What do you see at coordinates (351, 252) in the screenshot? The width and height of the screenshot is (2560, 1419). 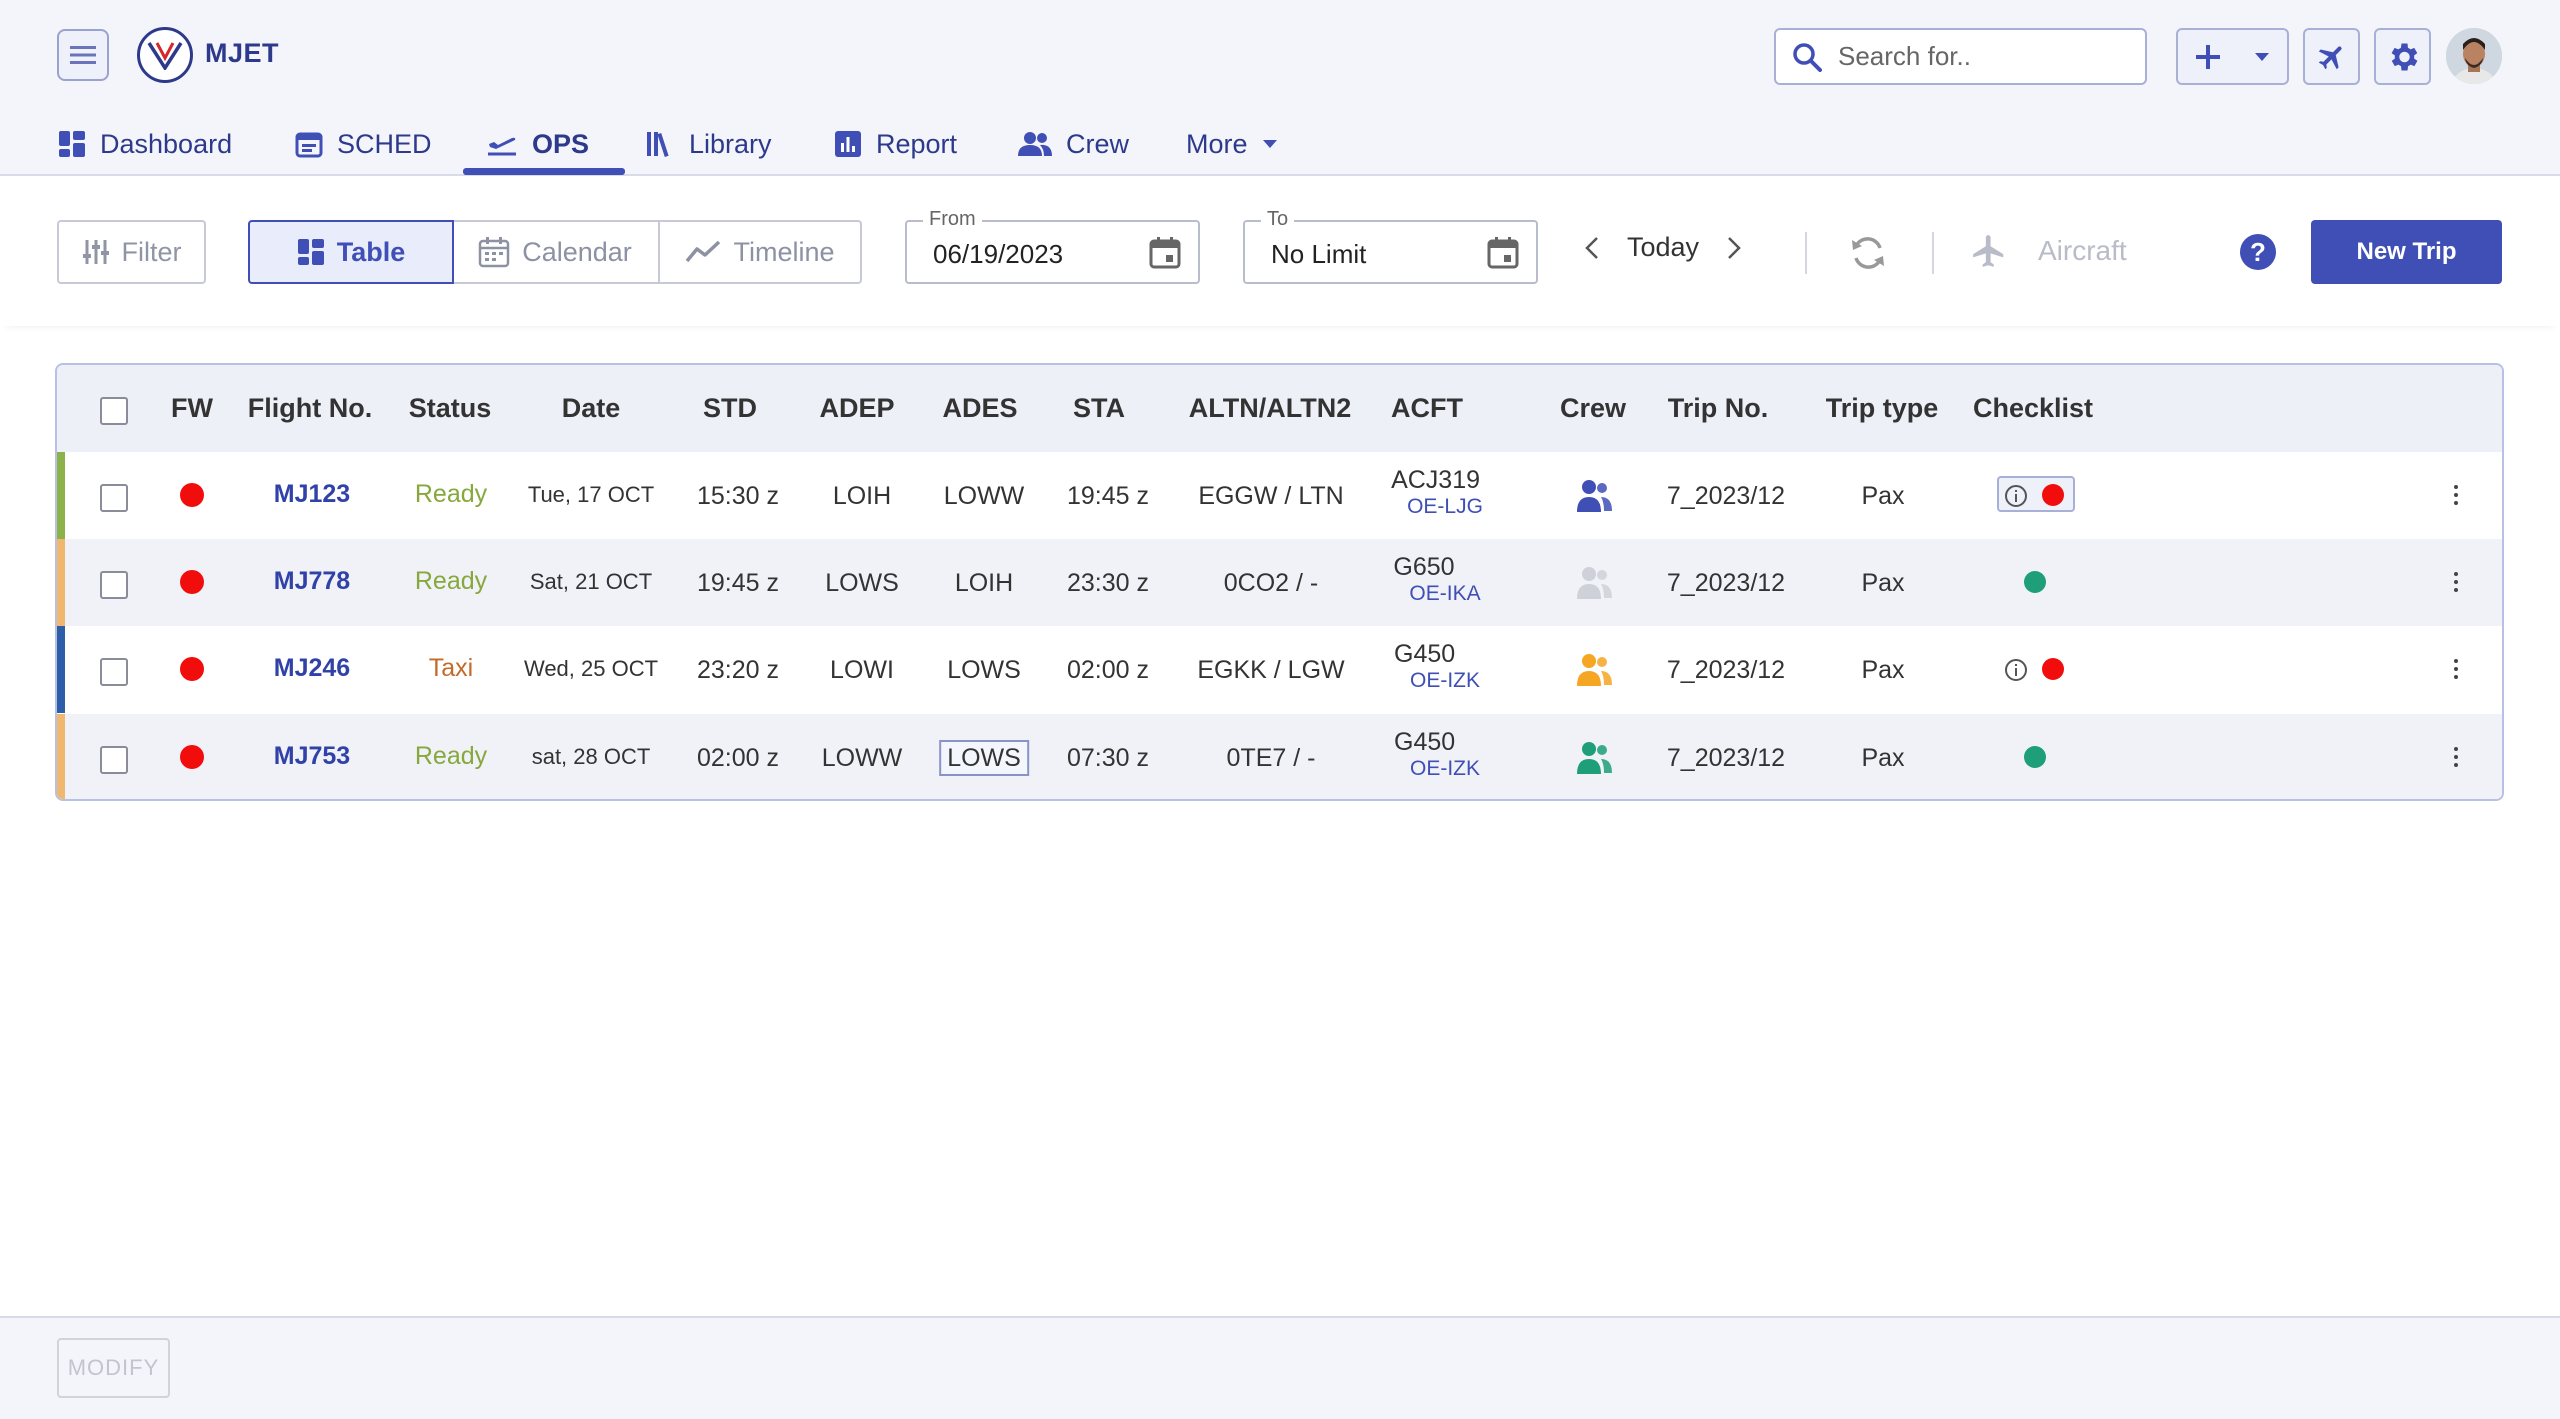 I see `view-table-button: Table` at bounding box center [351, 252].